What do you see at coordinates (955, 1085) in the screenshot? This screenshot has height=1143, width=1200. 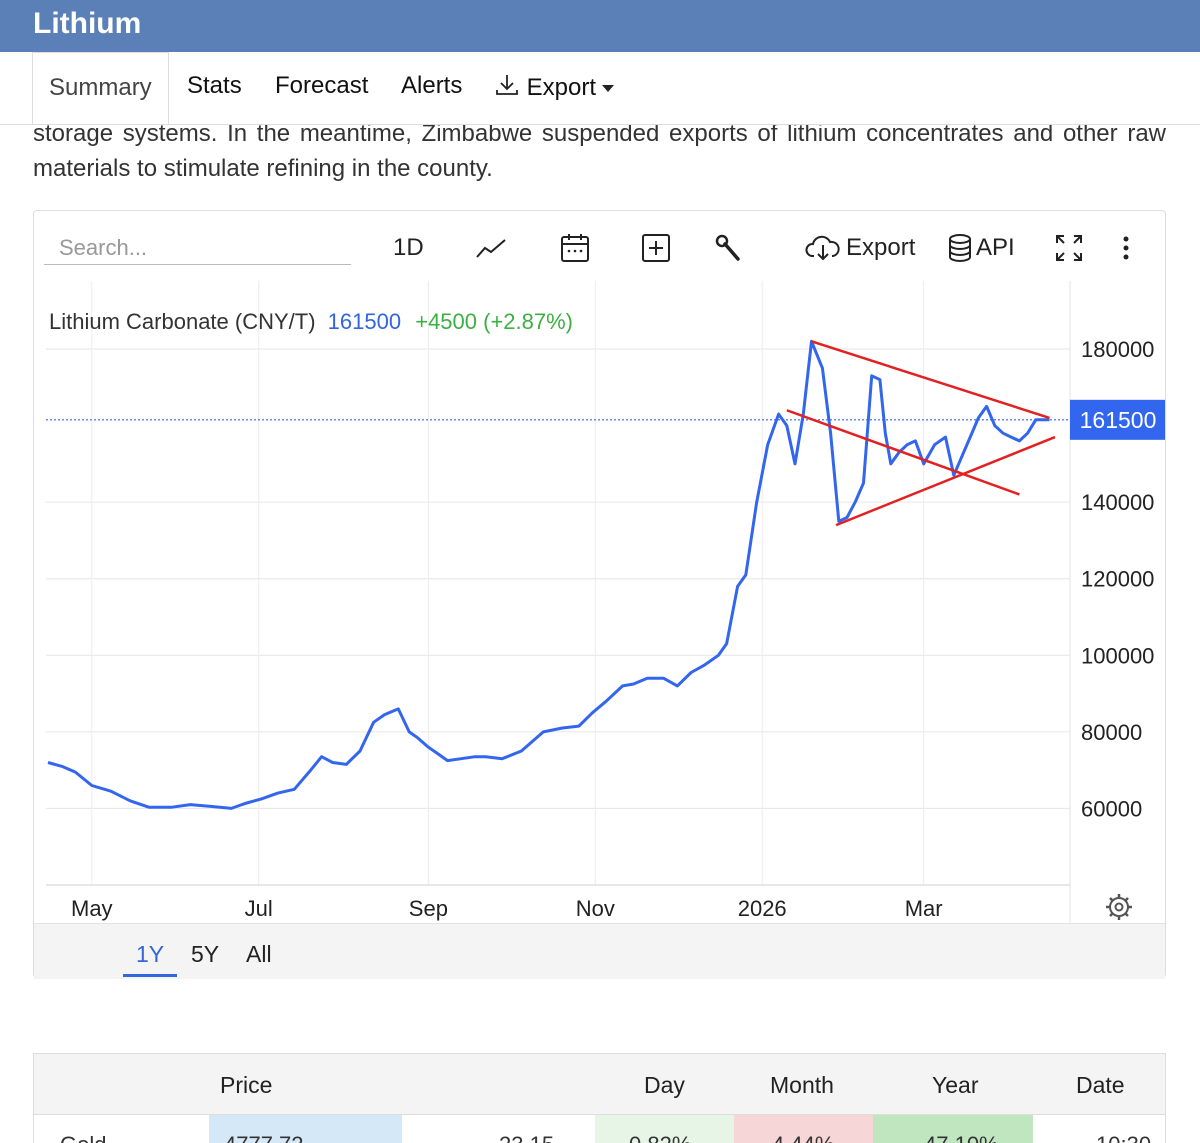 I see `header-year: Year` at bounding box center [955, 1085].